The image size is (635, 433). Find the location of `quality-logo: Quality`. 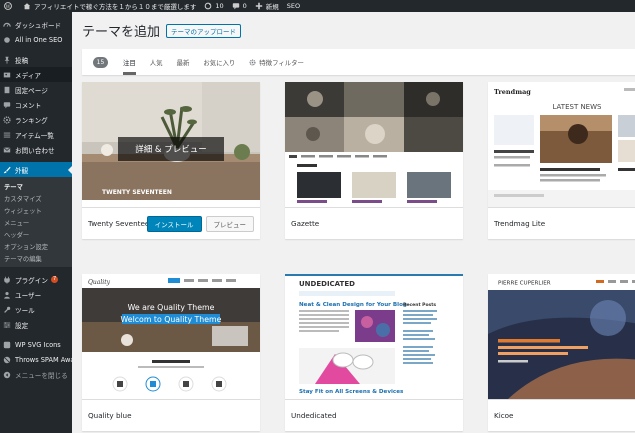

quality-logo: Quality is located at coordinates (99, 282).